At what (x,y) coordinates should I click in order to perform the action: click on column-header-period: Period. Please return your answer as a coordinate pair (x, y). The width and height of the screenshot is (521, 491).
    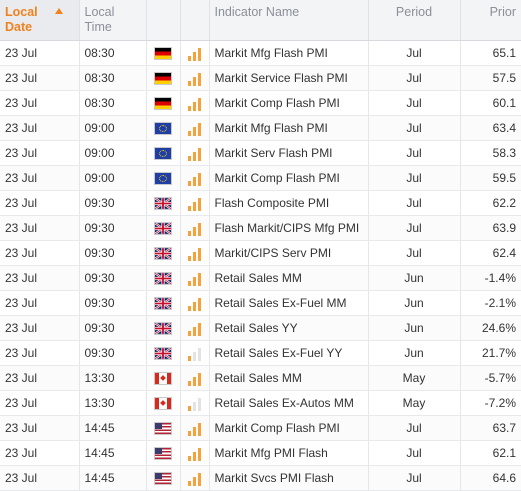
    Looking at the image, I should click on (414, 20).